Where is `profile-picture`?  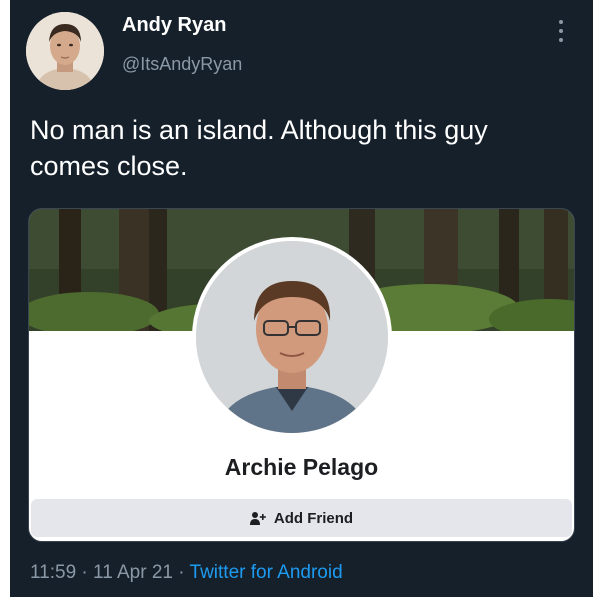
profile-picture is located at coordinates (292, 337).